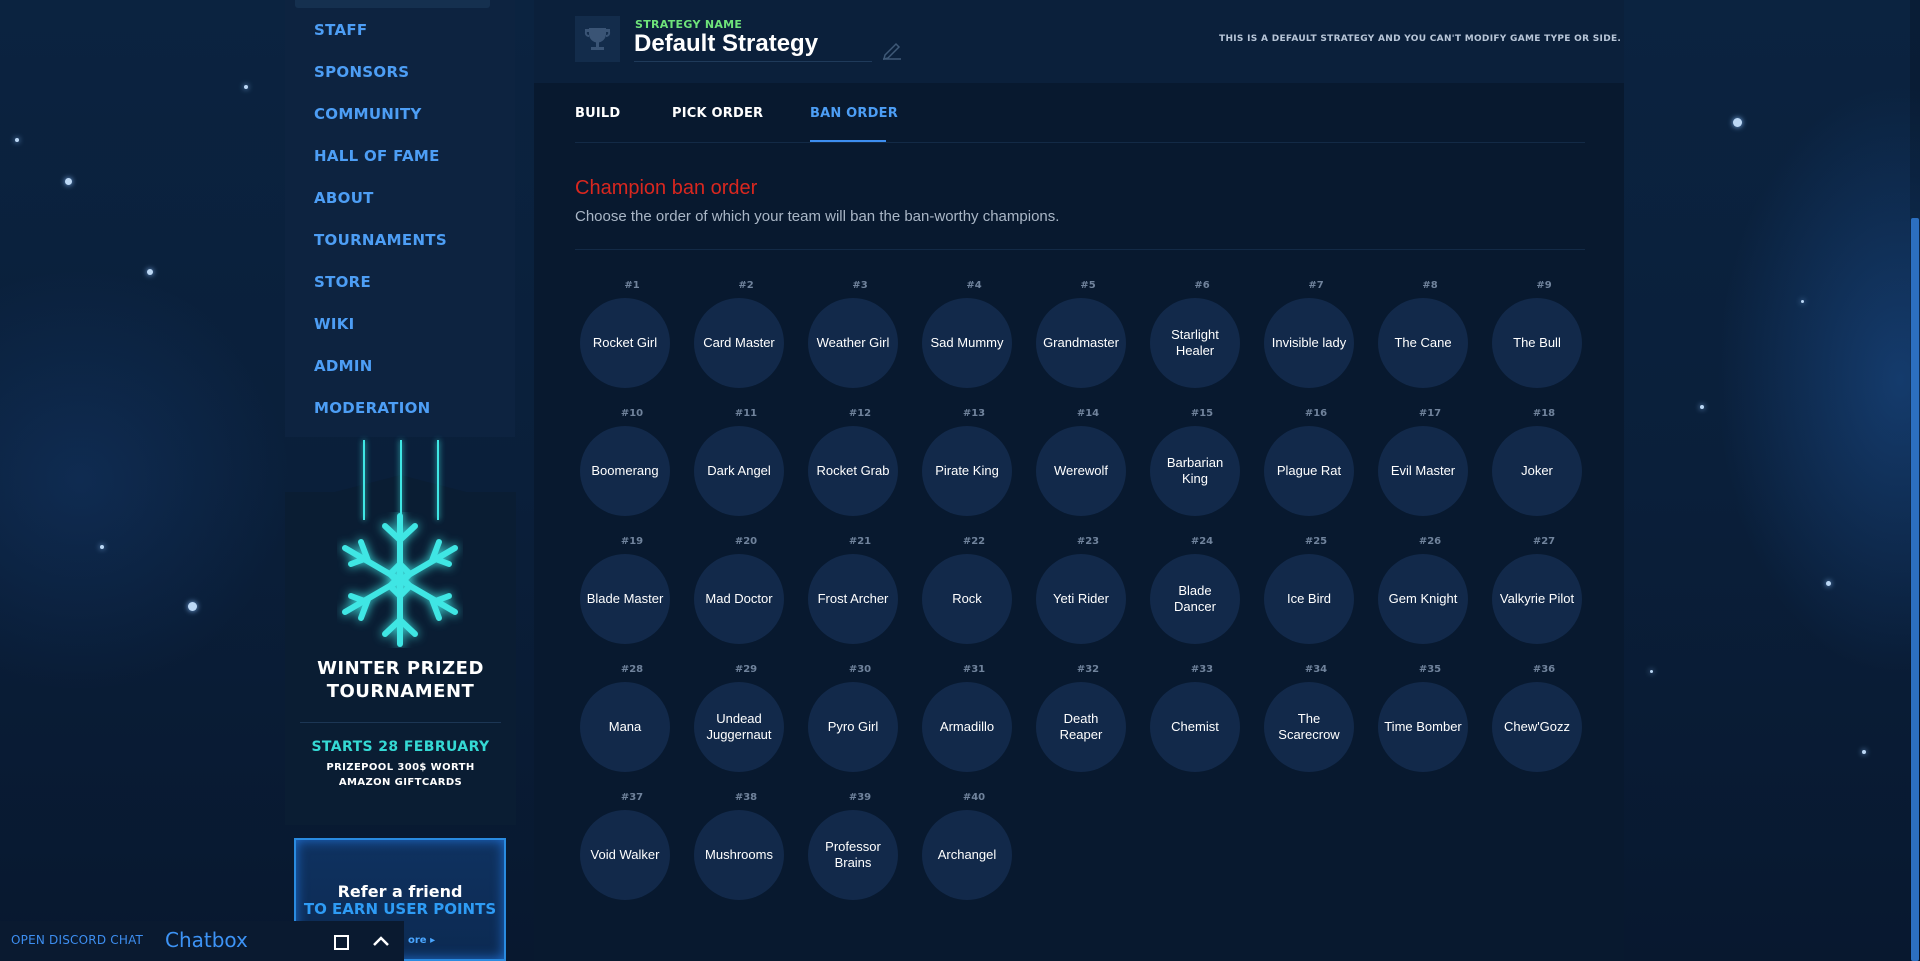  I want to click on champion-token: Time Bomber, so click(1423, 727).